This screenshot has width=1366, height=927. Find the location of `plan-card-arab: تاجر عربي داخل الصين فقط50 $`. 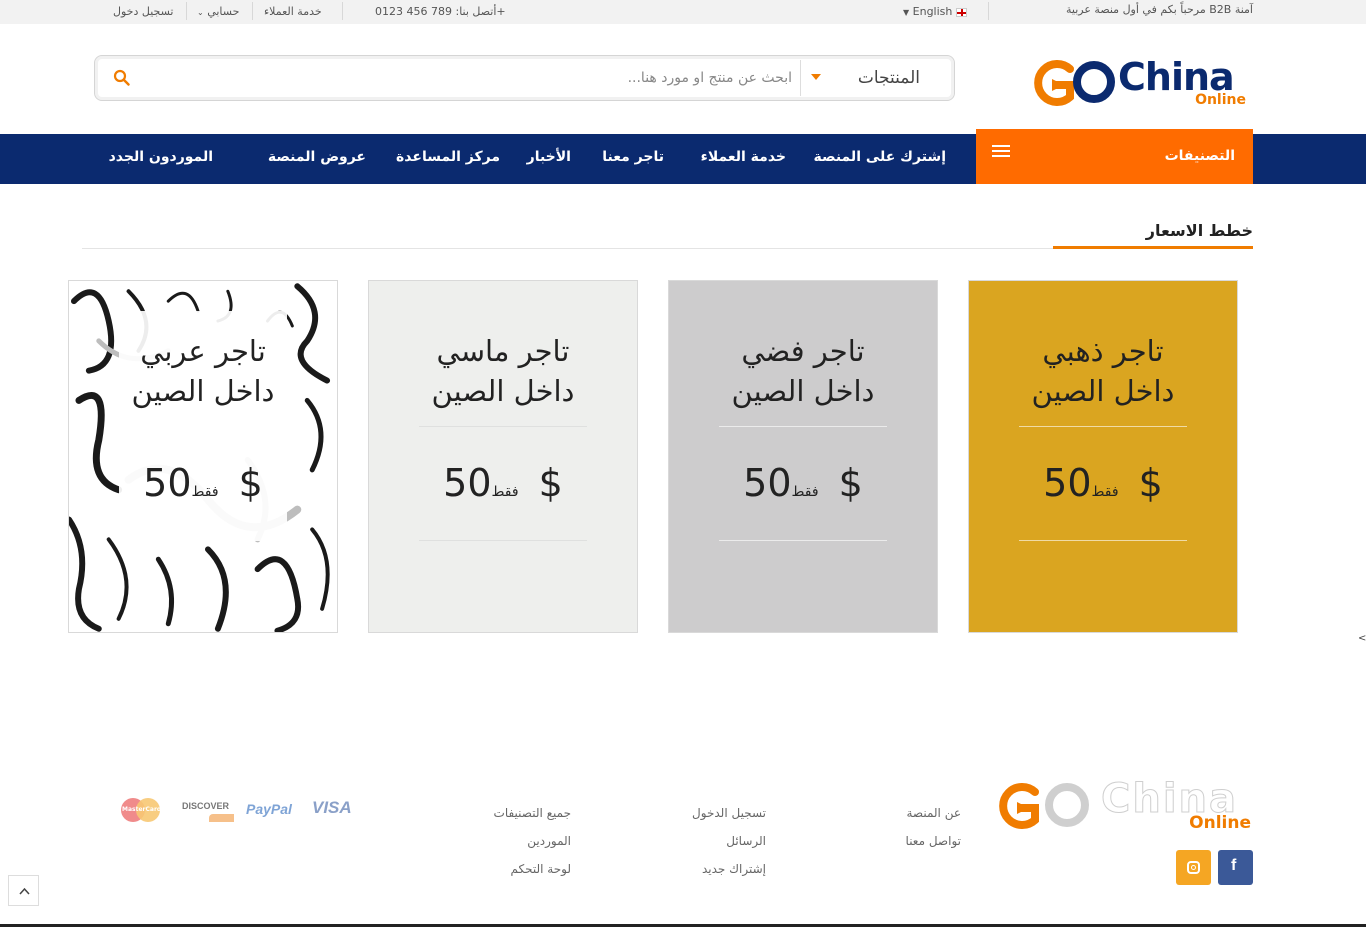

plan-card-arab: تاجر عربي داخل الصين فقط50 $ is located at coordinates (203, 456).